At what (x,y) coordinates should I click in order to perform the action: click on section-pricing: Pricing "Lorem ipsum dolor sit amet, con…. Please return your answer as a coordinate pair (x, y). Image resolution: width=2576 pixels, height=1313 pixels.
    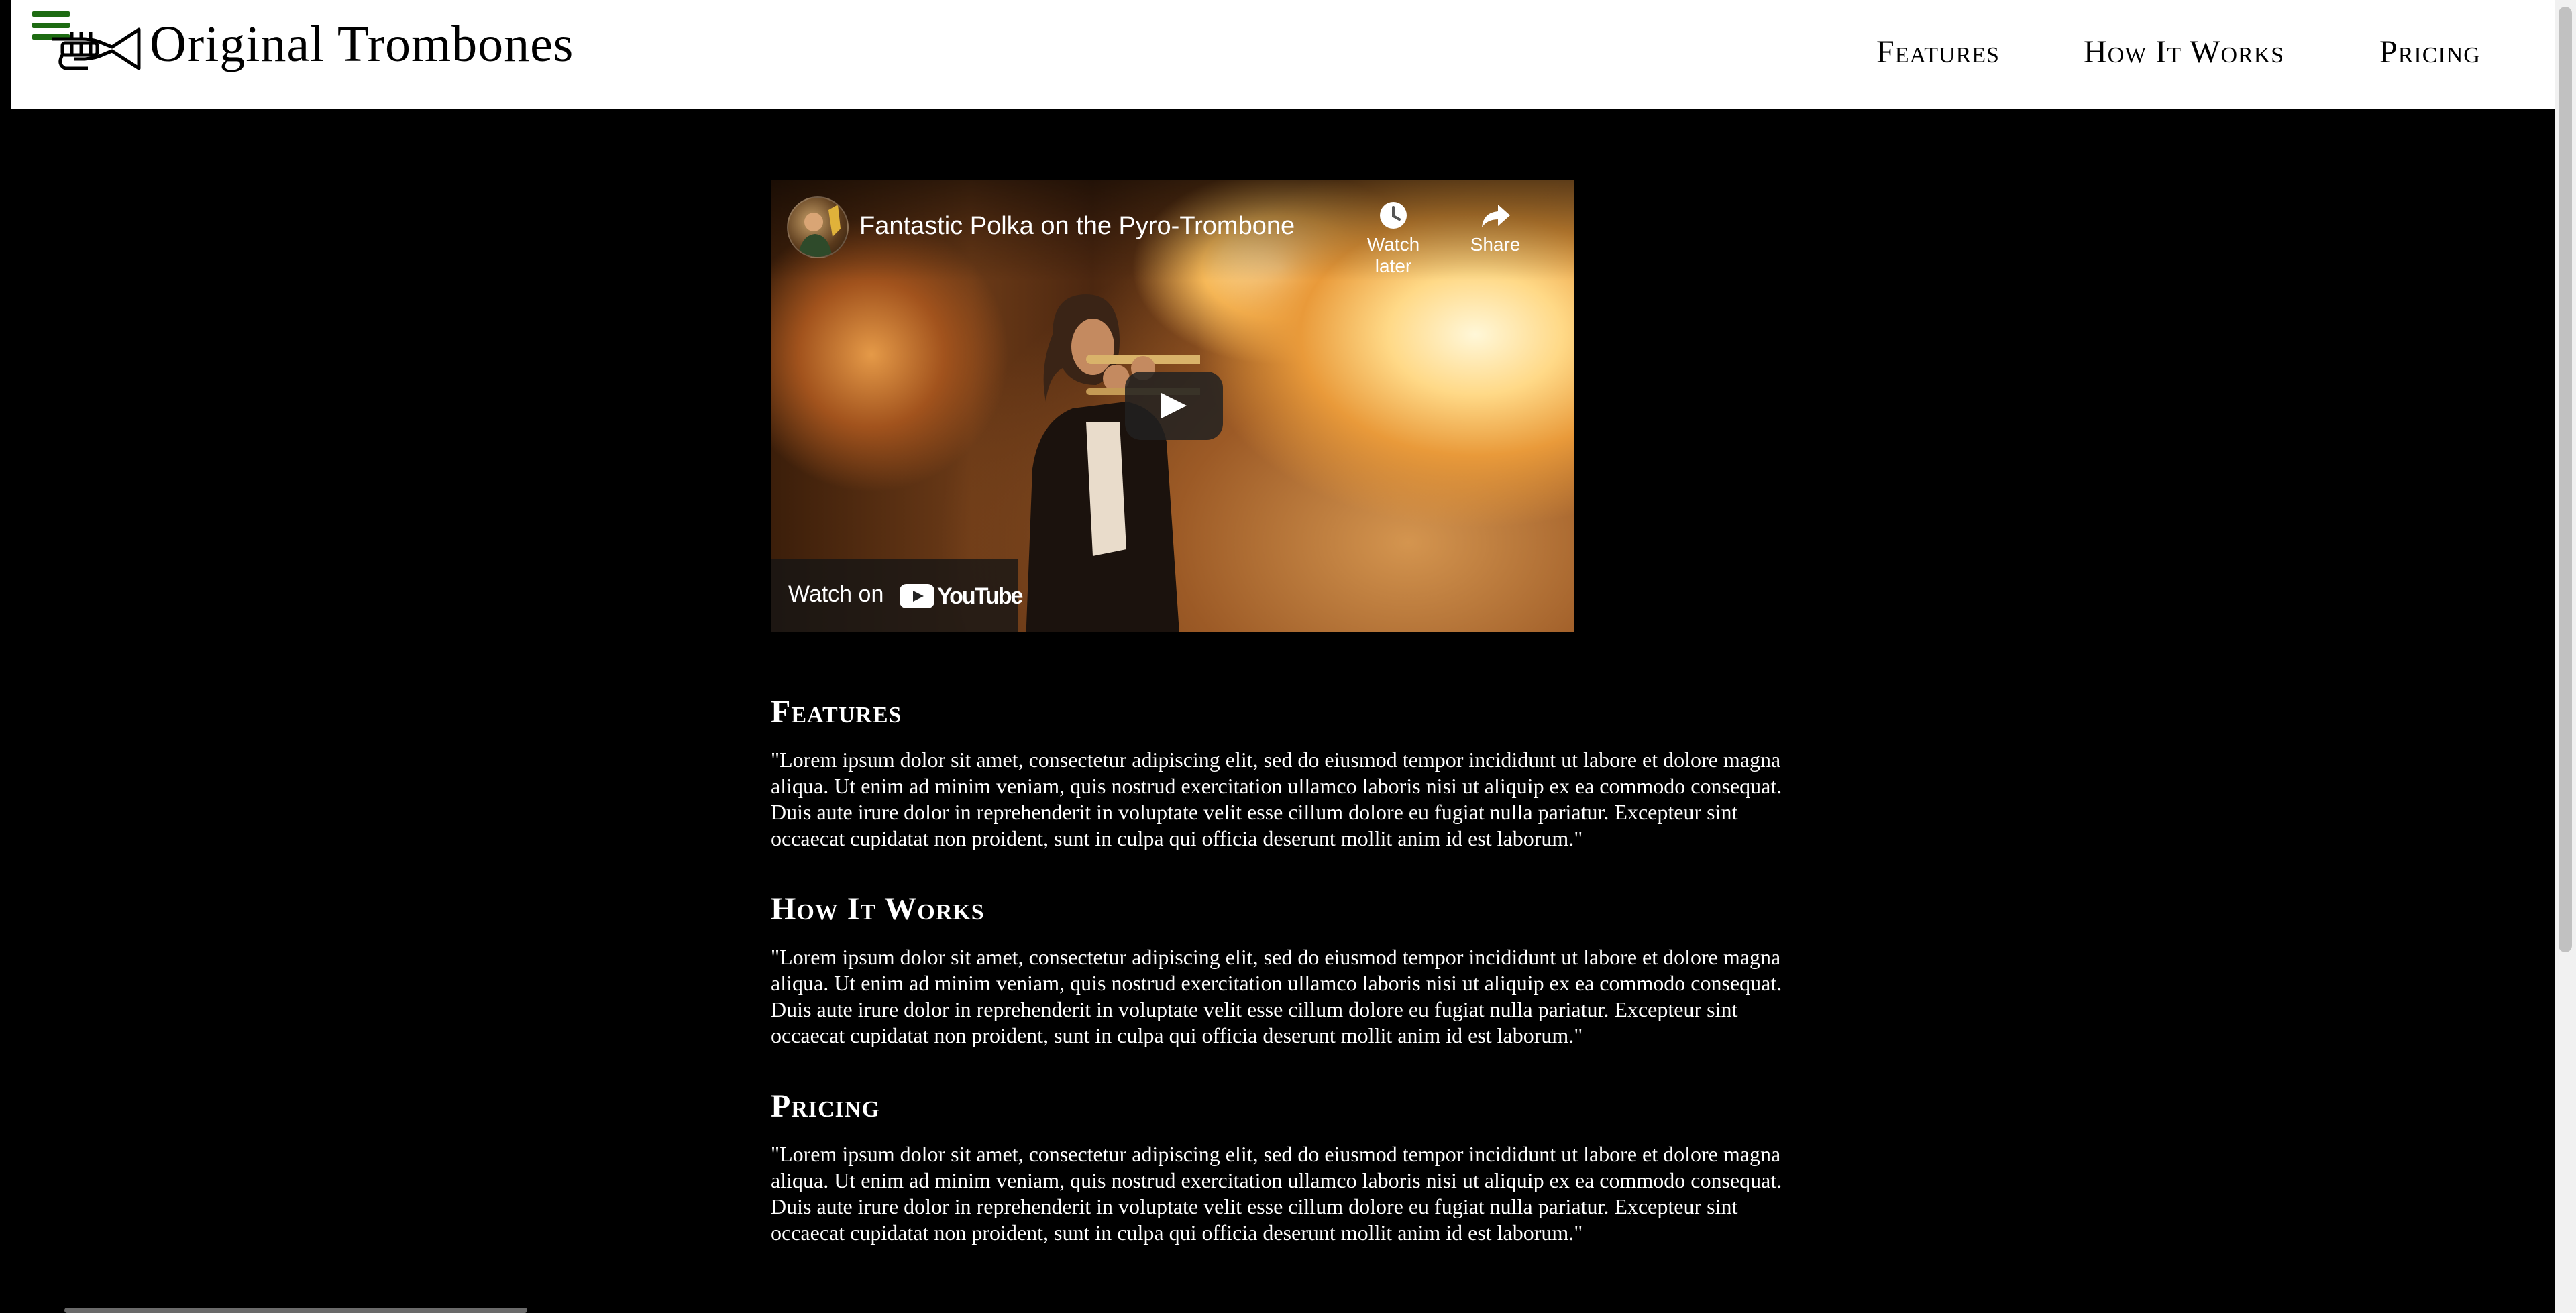
    Looking at the image, I should click on (1280, 1165).